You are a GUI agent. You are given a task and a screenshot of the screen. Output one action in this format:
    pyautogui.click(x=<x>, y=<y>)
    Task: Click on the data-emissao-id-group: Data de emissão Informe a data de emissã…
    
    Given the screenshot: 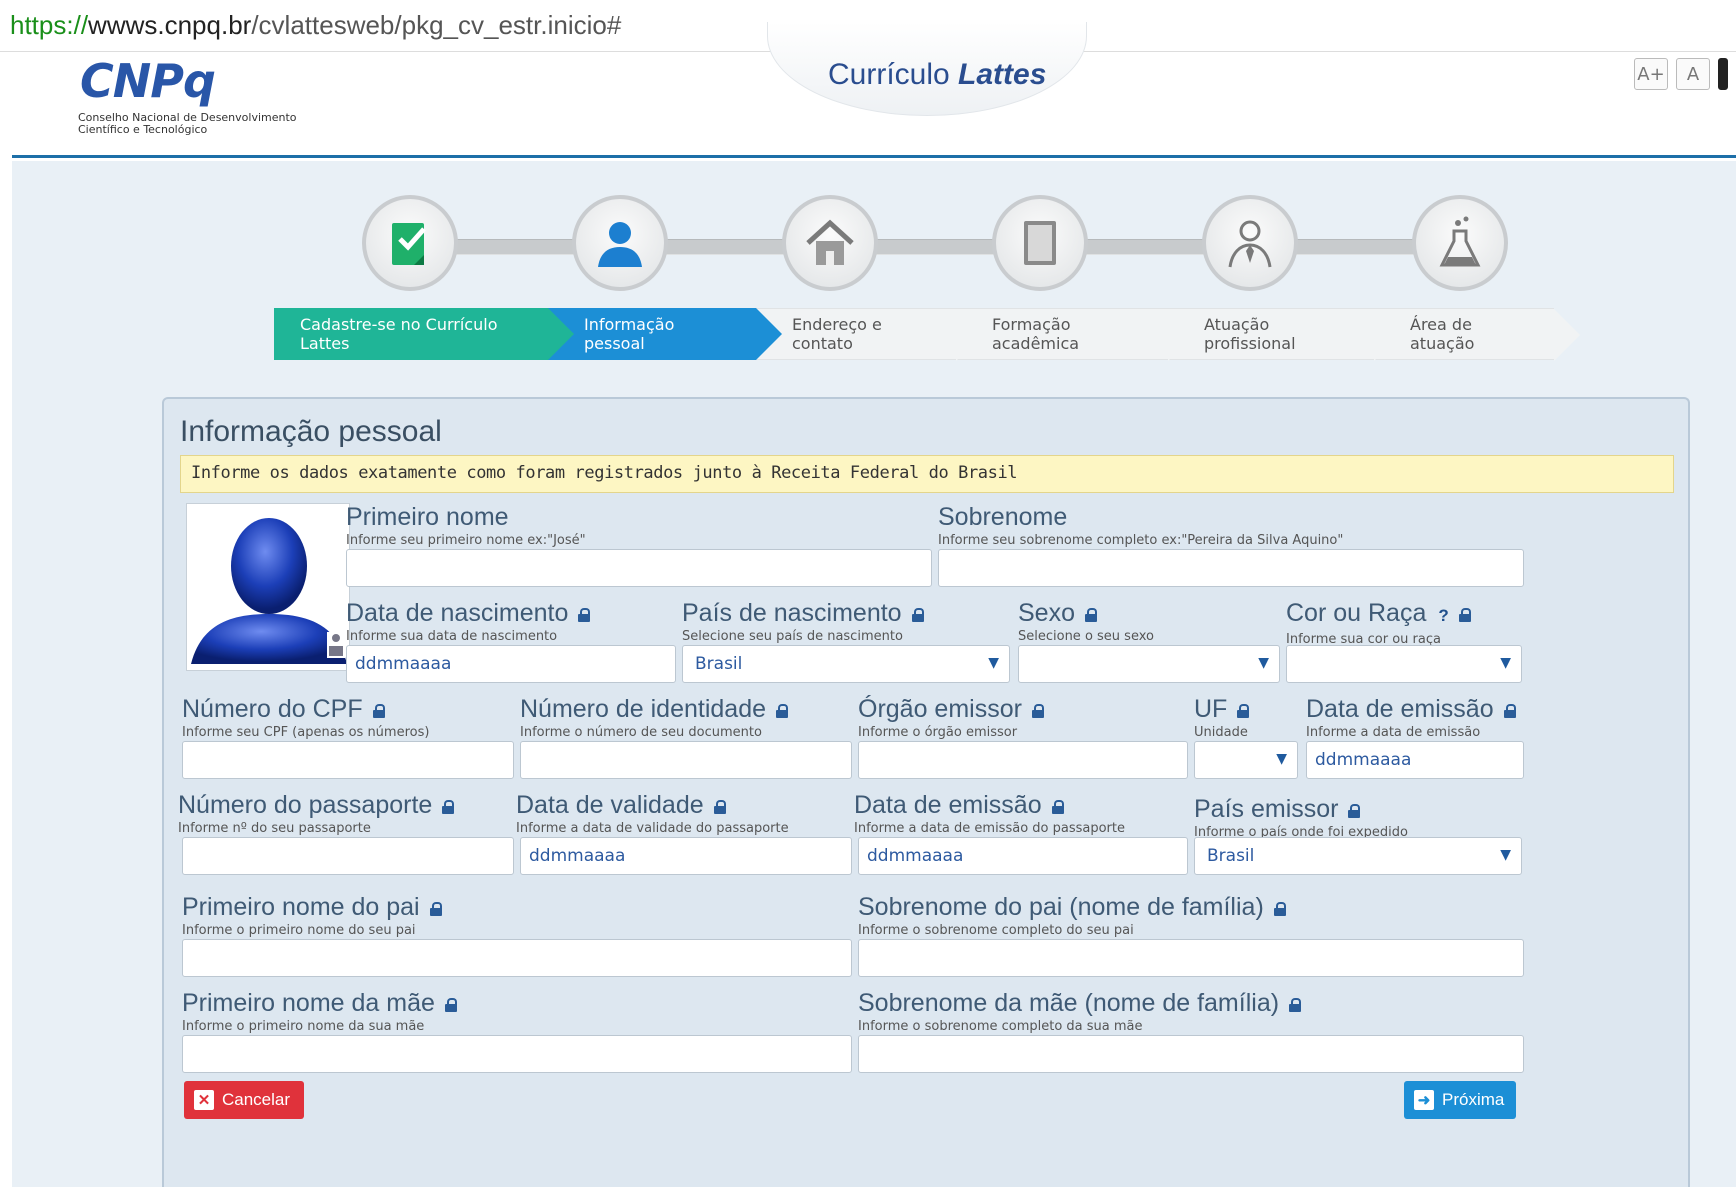 What is the action you would take?
    pyautogui.click(x=1411, y=717)
    